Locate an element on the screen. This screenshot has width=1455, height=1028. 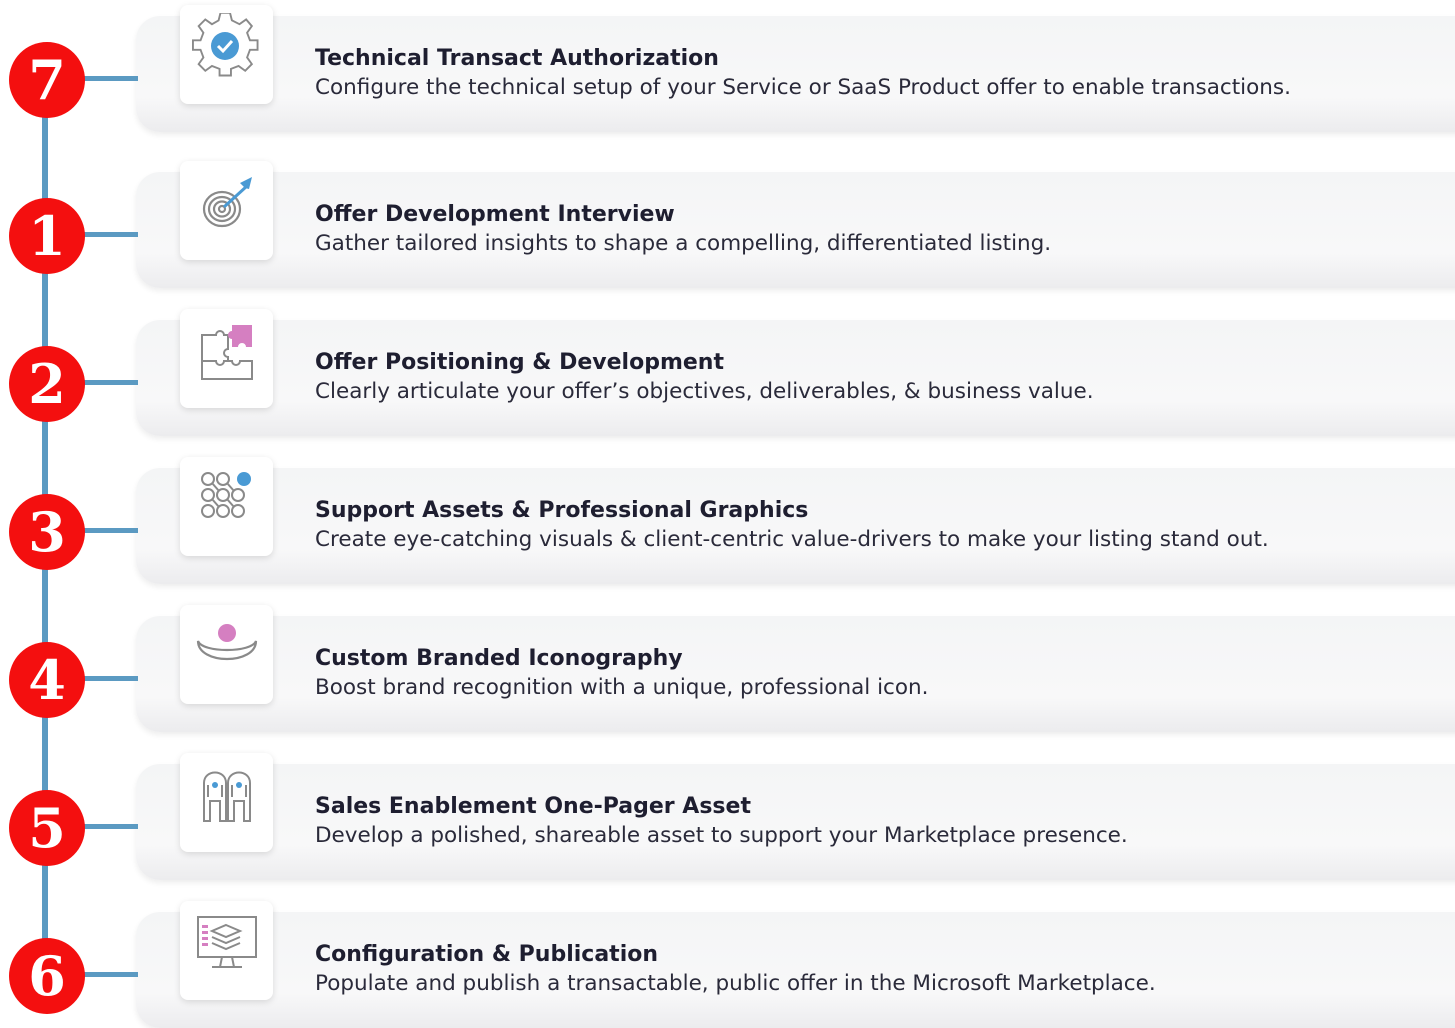
step-number-badge: 7 is located at coordinates (47, 80).